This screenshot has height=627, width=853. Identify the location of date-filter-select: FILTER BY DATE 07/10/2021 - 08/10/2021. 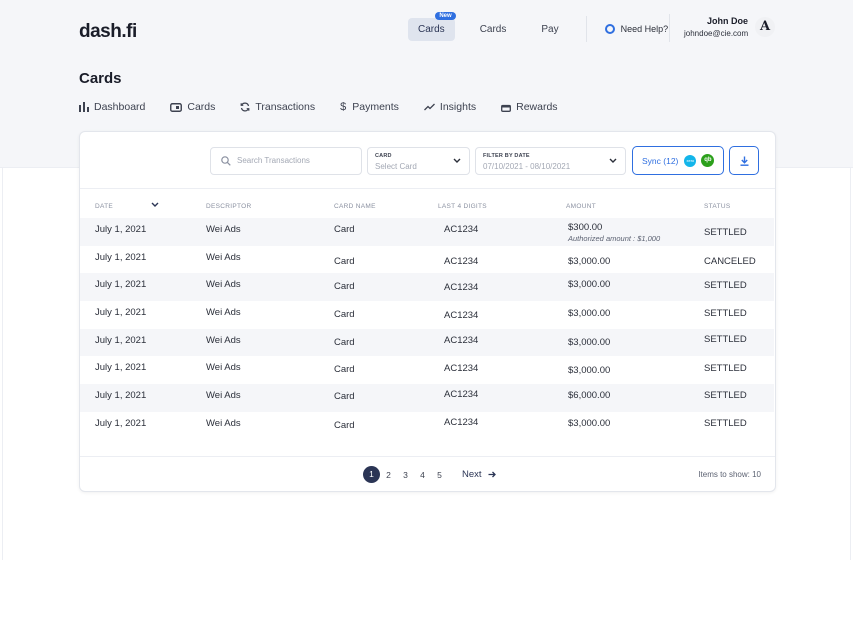
(550, 160).